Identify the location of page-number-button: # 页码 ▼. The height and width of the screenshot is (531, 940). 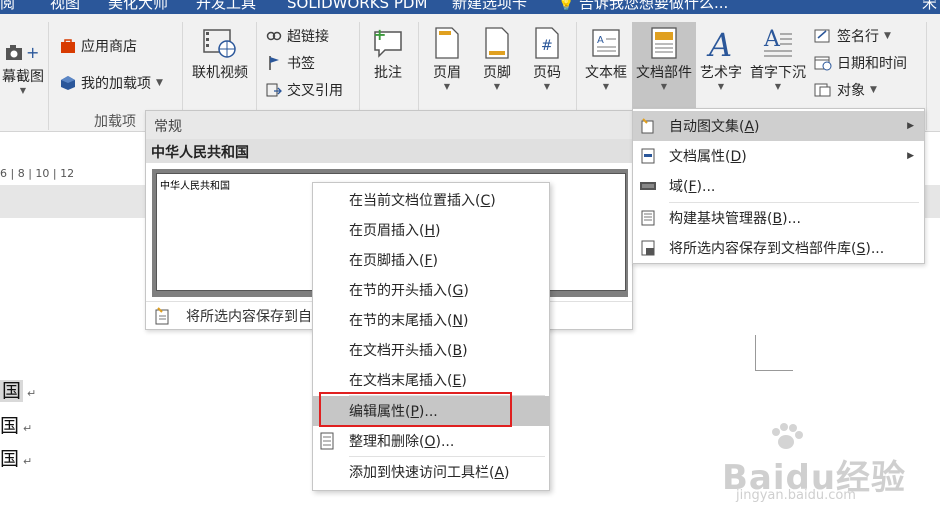
(547, 59).